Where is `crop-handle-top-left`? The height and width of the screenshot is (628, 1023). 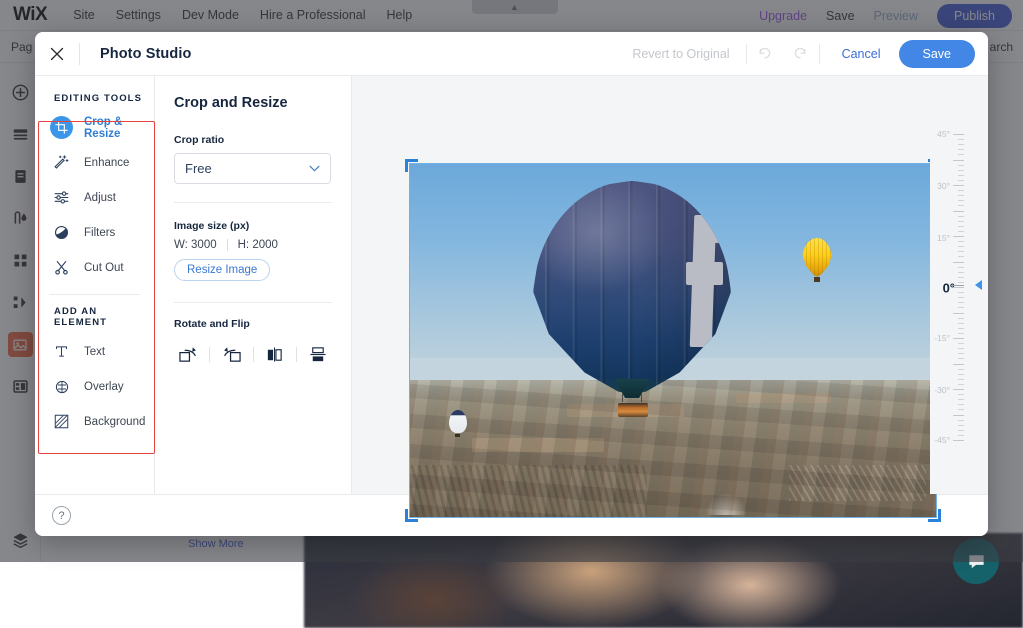
crop-handle-top-left is located at coordinates (411, 165).